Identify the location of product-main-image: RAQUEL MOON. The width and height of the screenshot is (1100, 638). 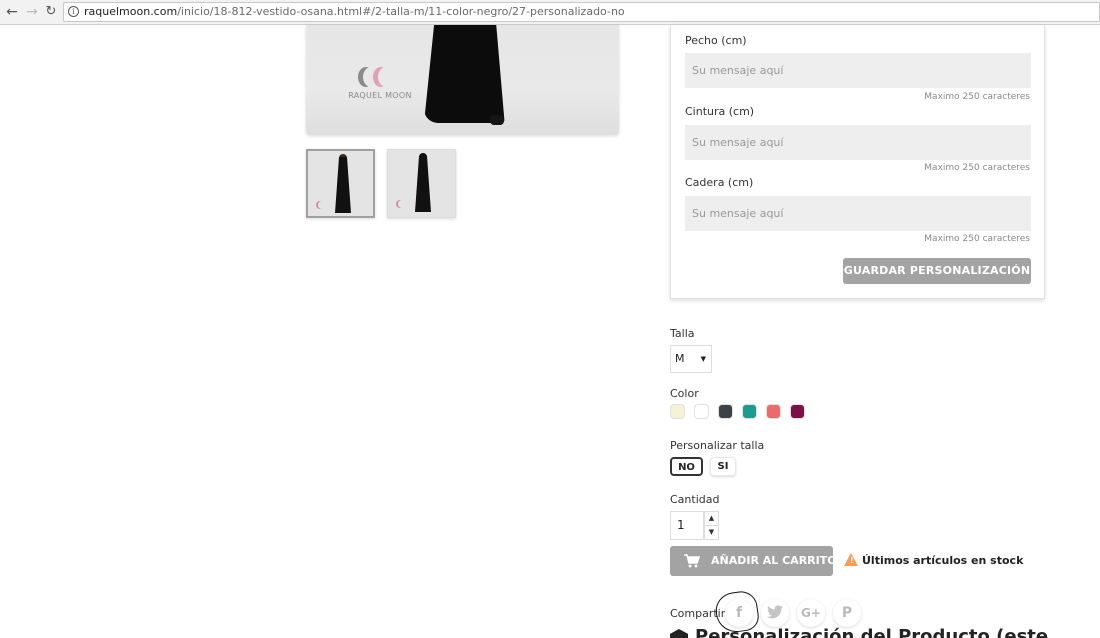
(462, 80).